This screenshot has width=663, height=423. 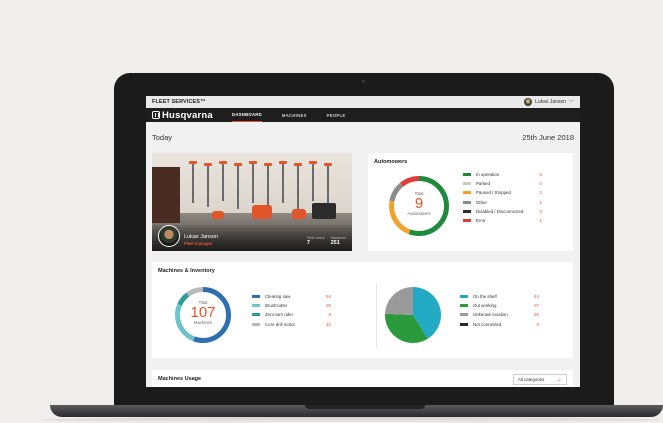 What do you see at coordinates (363, 102) in the screenshot?
I see `top-bar: FLEET SERVICES™ Lukas Janson ﹀` at bounding box center [363, 102].